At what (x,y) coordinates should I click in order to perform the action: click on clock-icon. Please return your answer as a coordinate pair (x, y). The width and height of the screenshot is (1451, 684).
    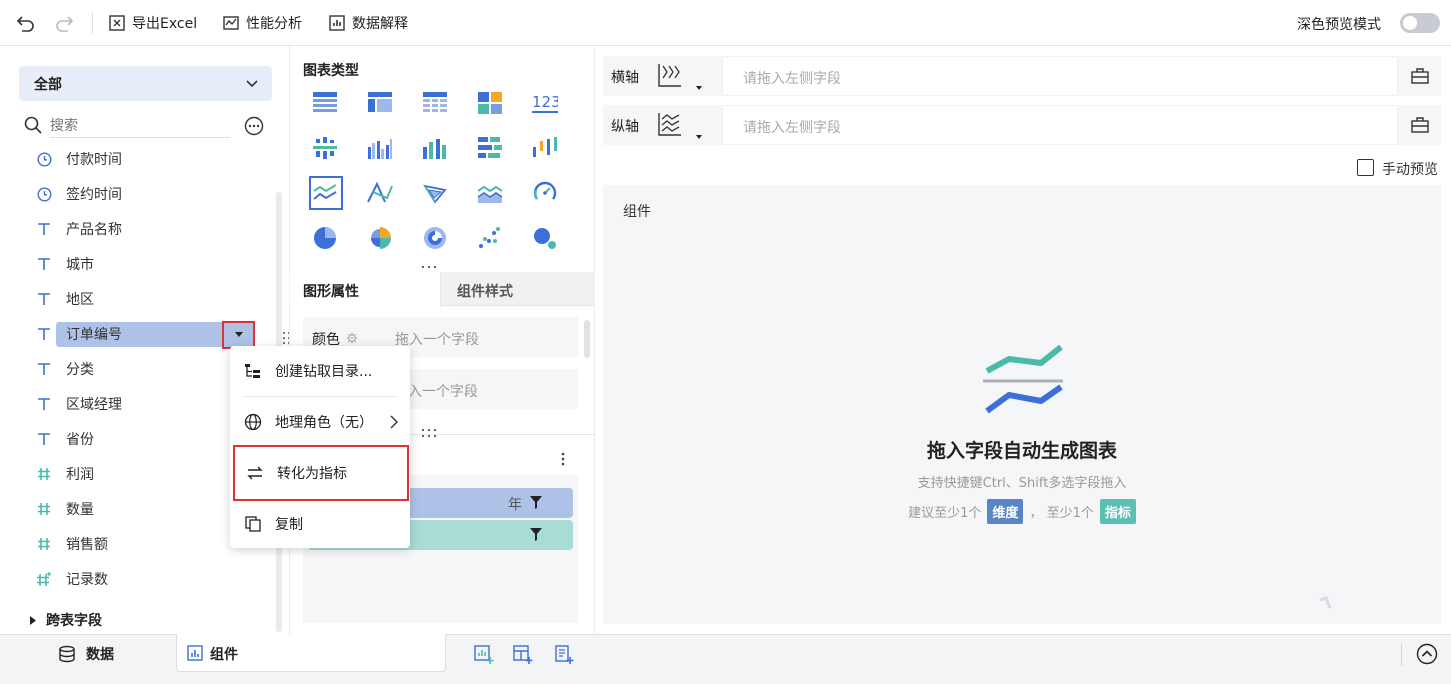
    Looking at the image, I should click on (44, 159).